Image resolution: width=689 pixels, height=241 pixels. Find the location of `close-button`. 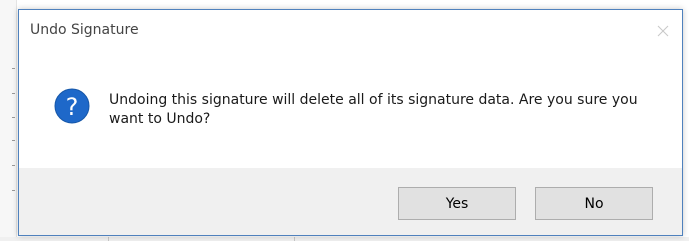

close-button is located at coordinates (663, 31).